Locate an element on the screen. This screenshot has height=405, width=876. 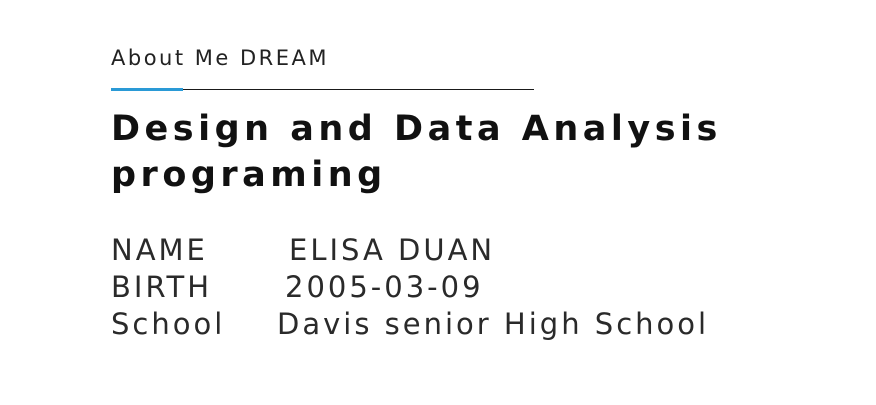
section-label: About Me DREAM is located at coordinates (220, 58).